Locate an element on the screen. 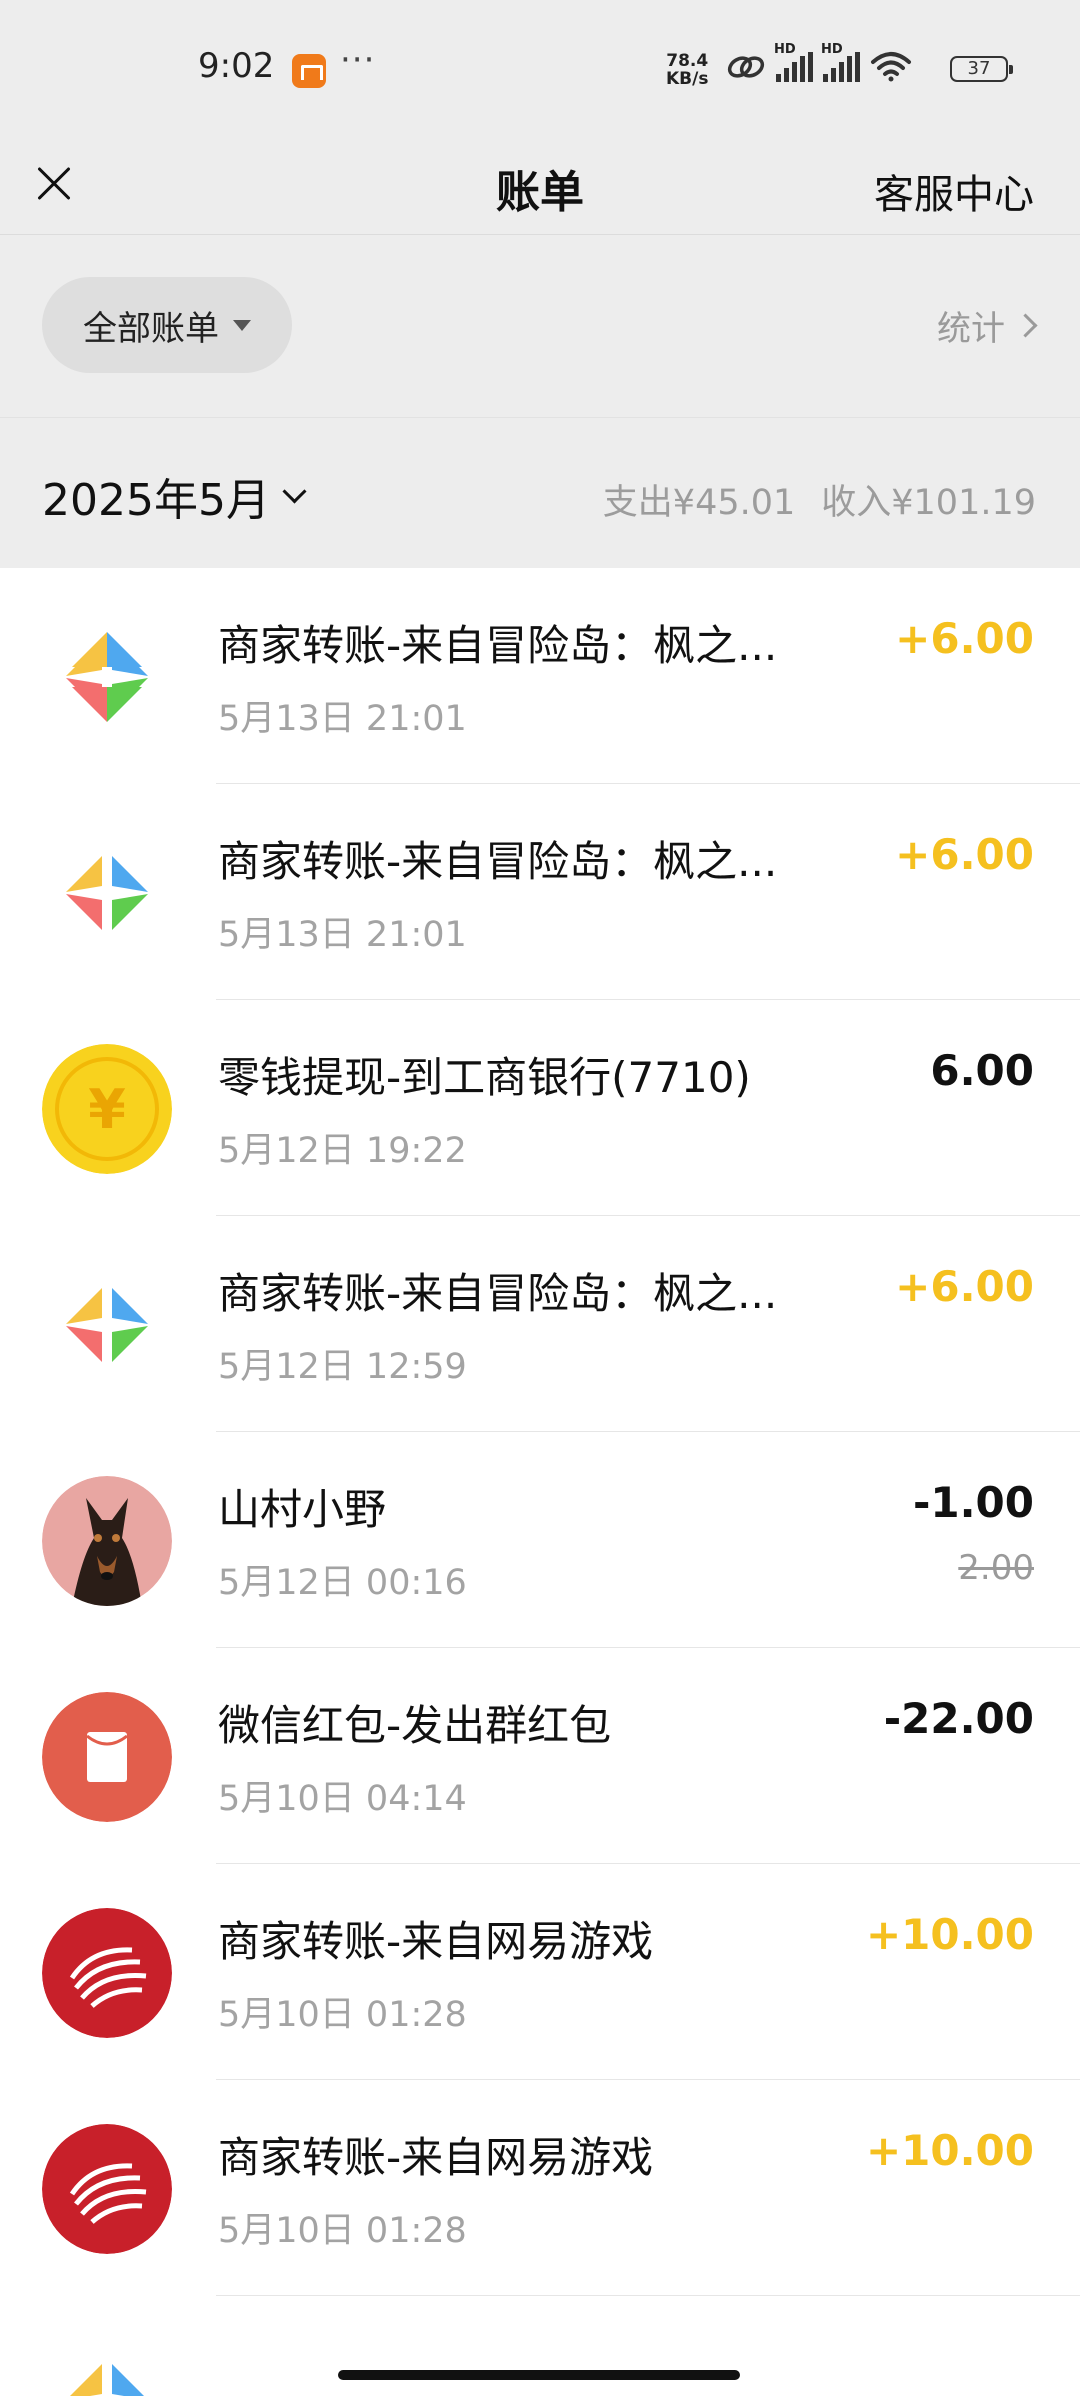  transaction-title: 山村小野 is located at coordinates (302, 1509).